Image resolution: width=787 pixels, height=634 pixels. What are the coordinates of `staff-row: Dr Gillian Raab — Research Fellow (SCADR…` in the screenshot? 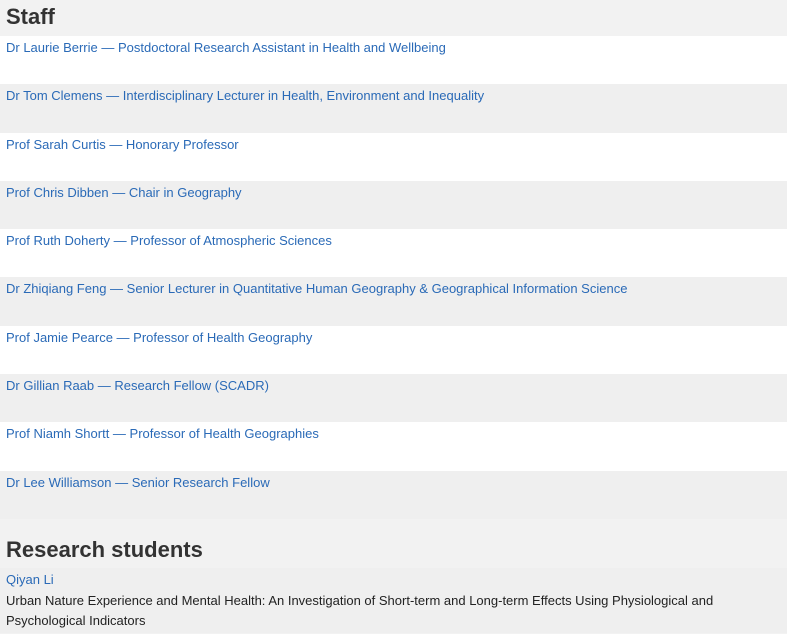 It's located at (393, 398).